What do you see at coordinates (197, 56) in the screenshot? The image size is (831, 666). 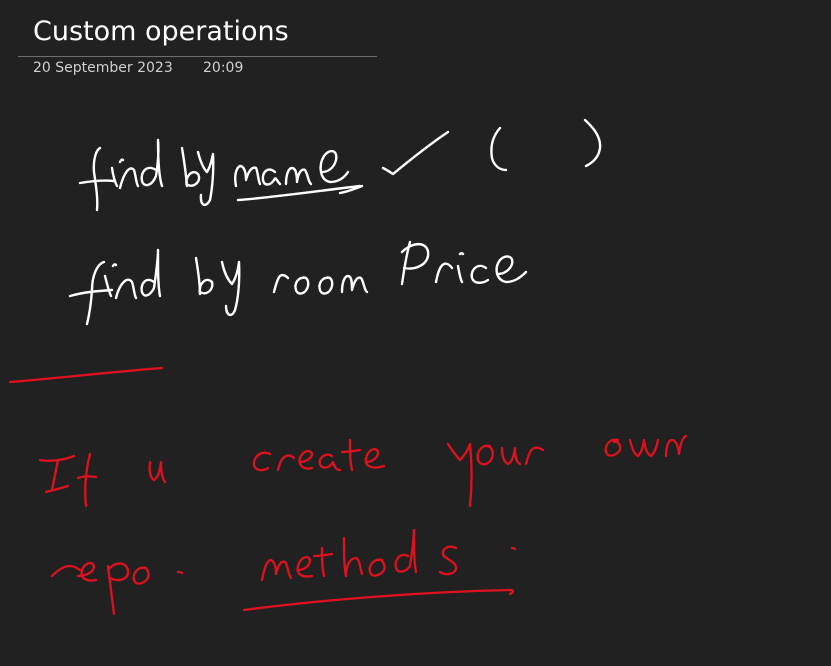 I see `title-divider` at bounding box center [197, 56].